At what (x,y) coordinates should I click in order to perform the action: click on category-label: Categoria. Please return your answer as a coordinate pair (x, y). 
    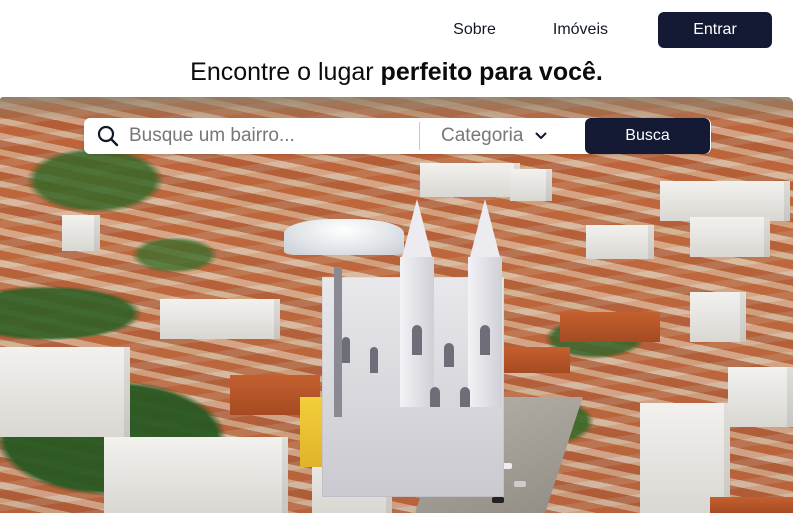
    Looking at the image, I should click on (482, 135).